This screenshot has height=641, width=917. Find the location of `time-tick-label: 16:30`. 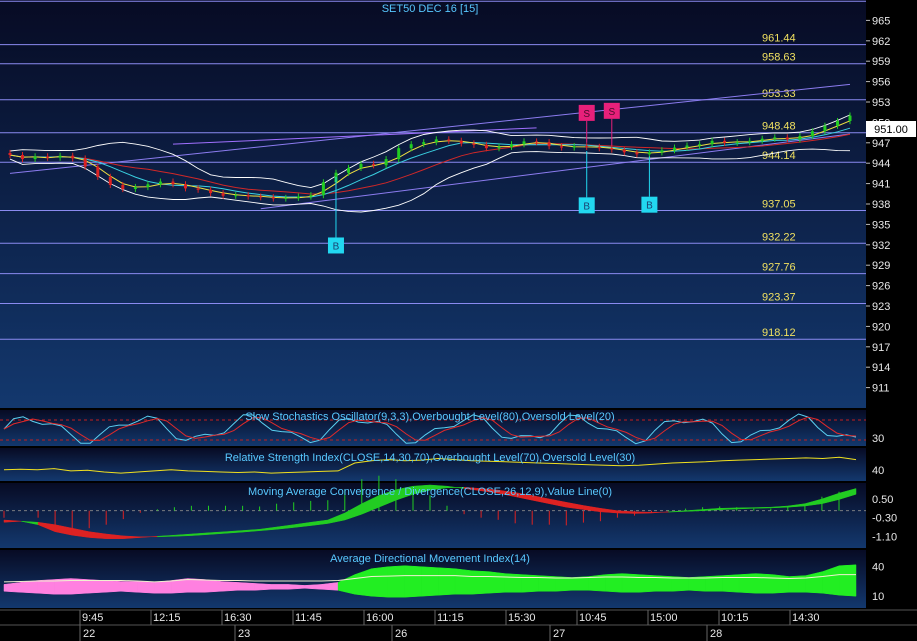

time-tick-label: 16:30 is located at coordinates (238, 618).